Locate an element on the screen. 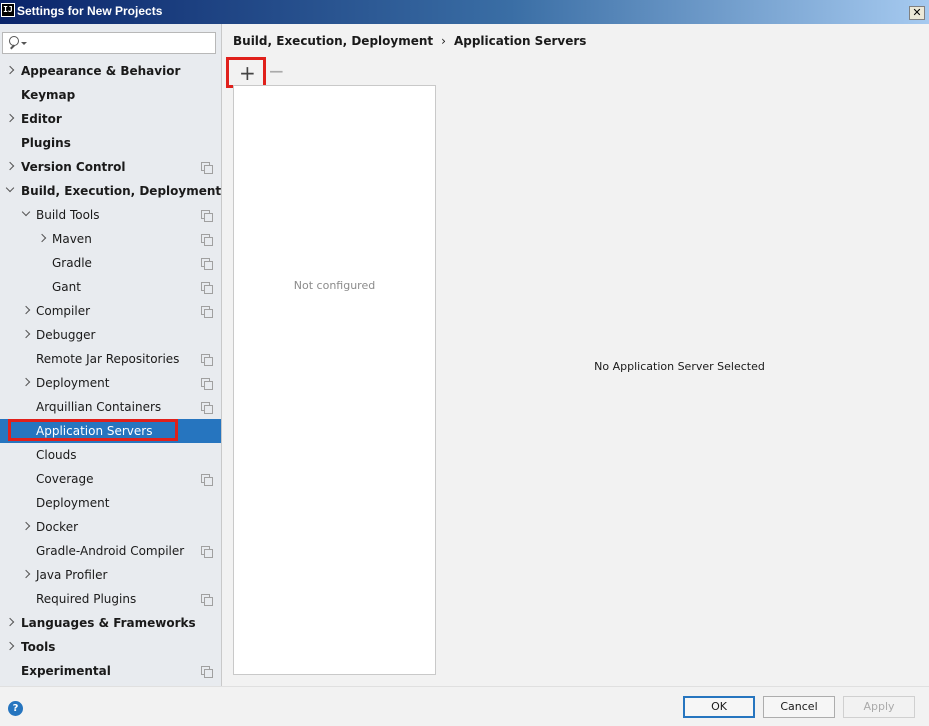  apply-button: Apply is located at coordinates (879, 707).